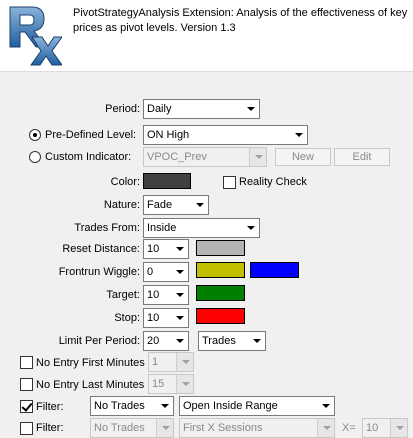  What do you see at coordinates (119, 406) in the screenshot?
I see `filter-1-action-value: No Trades` at bounding box center [119, 406].